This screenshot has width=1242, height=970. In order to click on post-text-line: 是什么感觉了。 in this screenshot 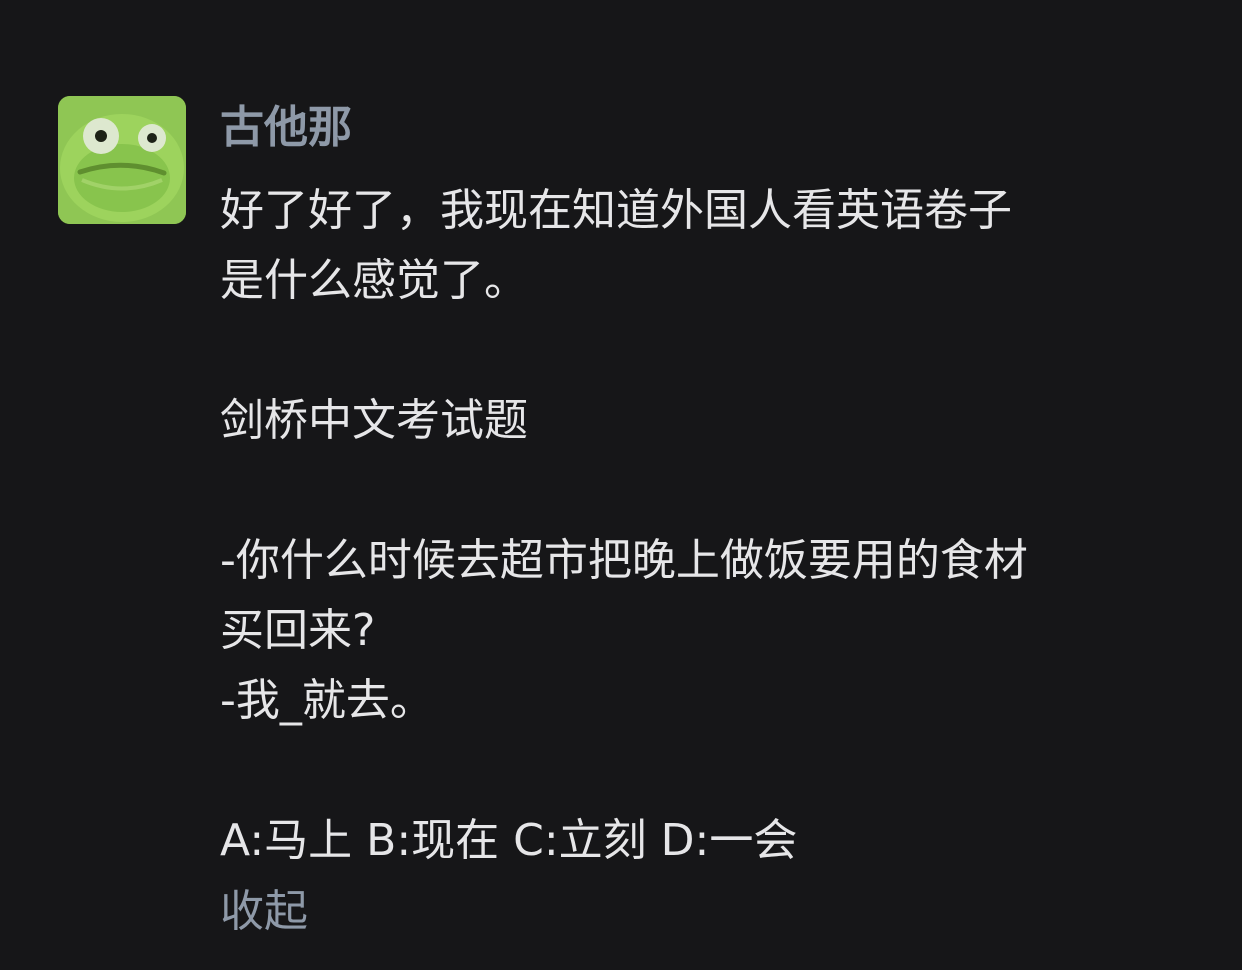, I will do `click(374, 280)`.